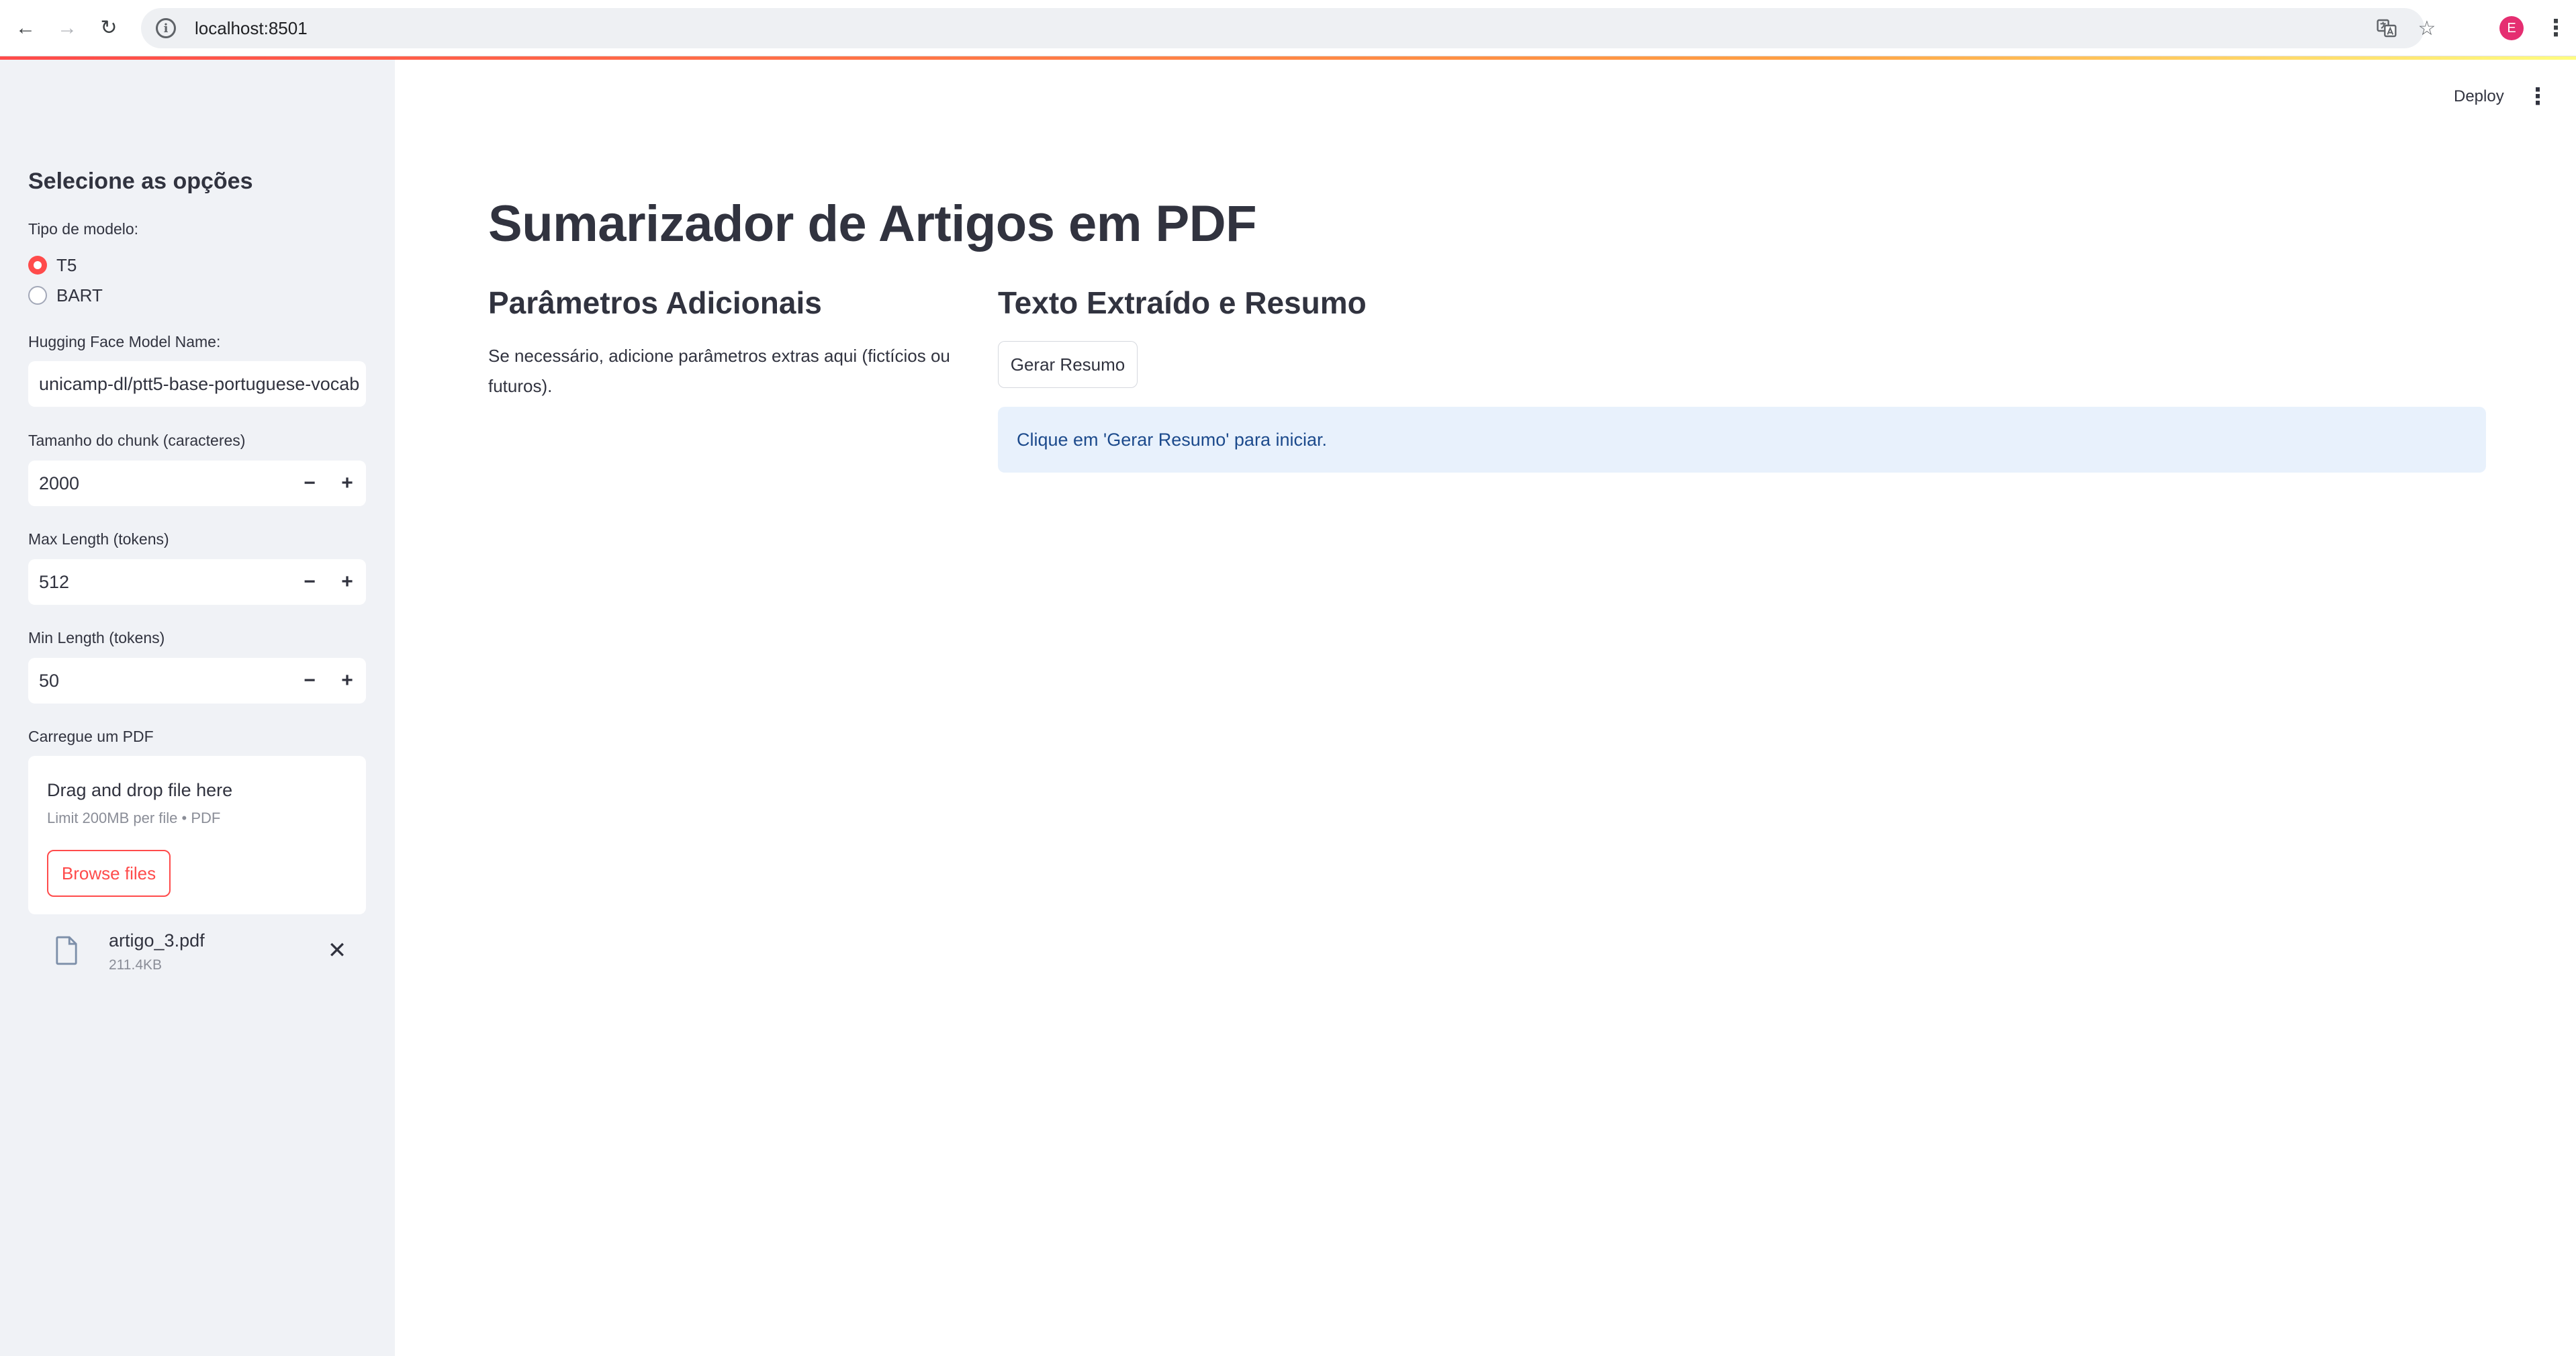  What do you see at coordinates (347, 582) in the screenshot?
I see `max-length-increment-button: +` at bounding box center [347, 582].